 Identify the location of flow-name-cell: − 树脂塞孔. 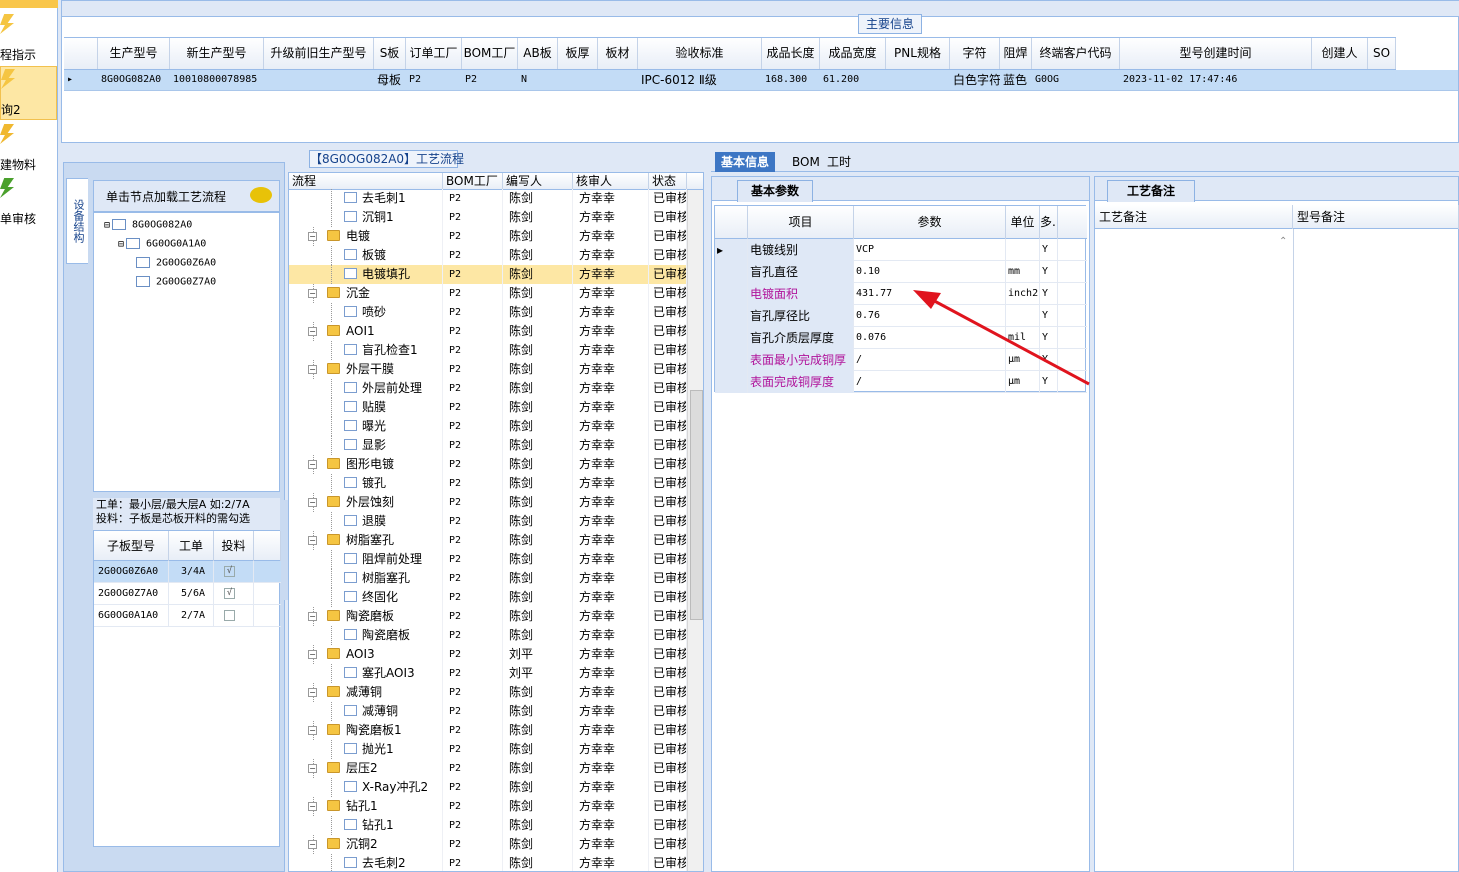
(366, 540).